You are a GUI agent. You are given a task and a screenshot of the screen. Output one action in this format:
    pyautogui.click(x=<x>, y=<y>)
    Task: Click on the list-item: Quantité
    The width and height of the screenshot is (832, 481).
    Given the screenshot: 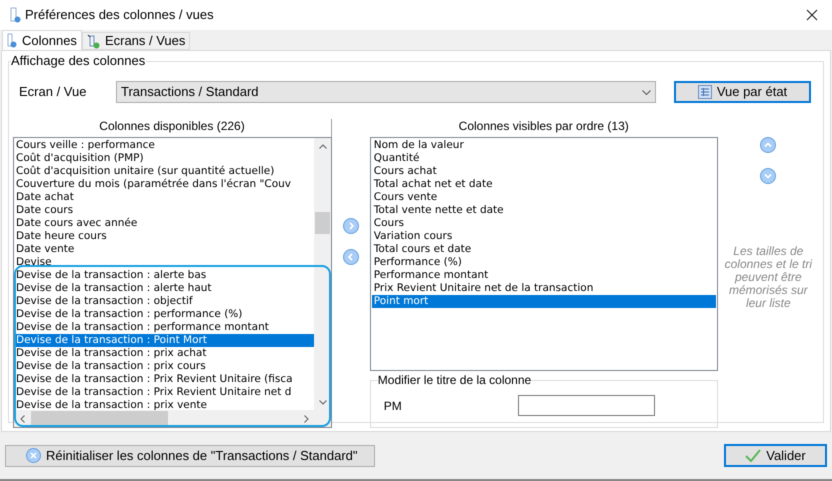 What is the action you would take?
    pyautogui.click(x=544, y=158)
    